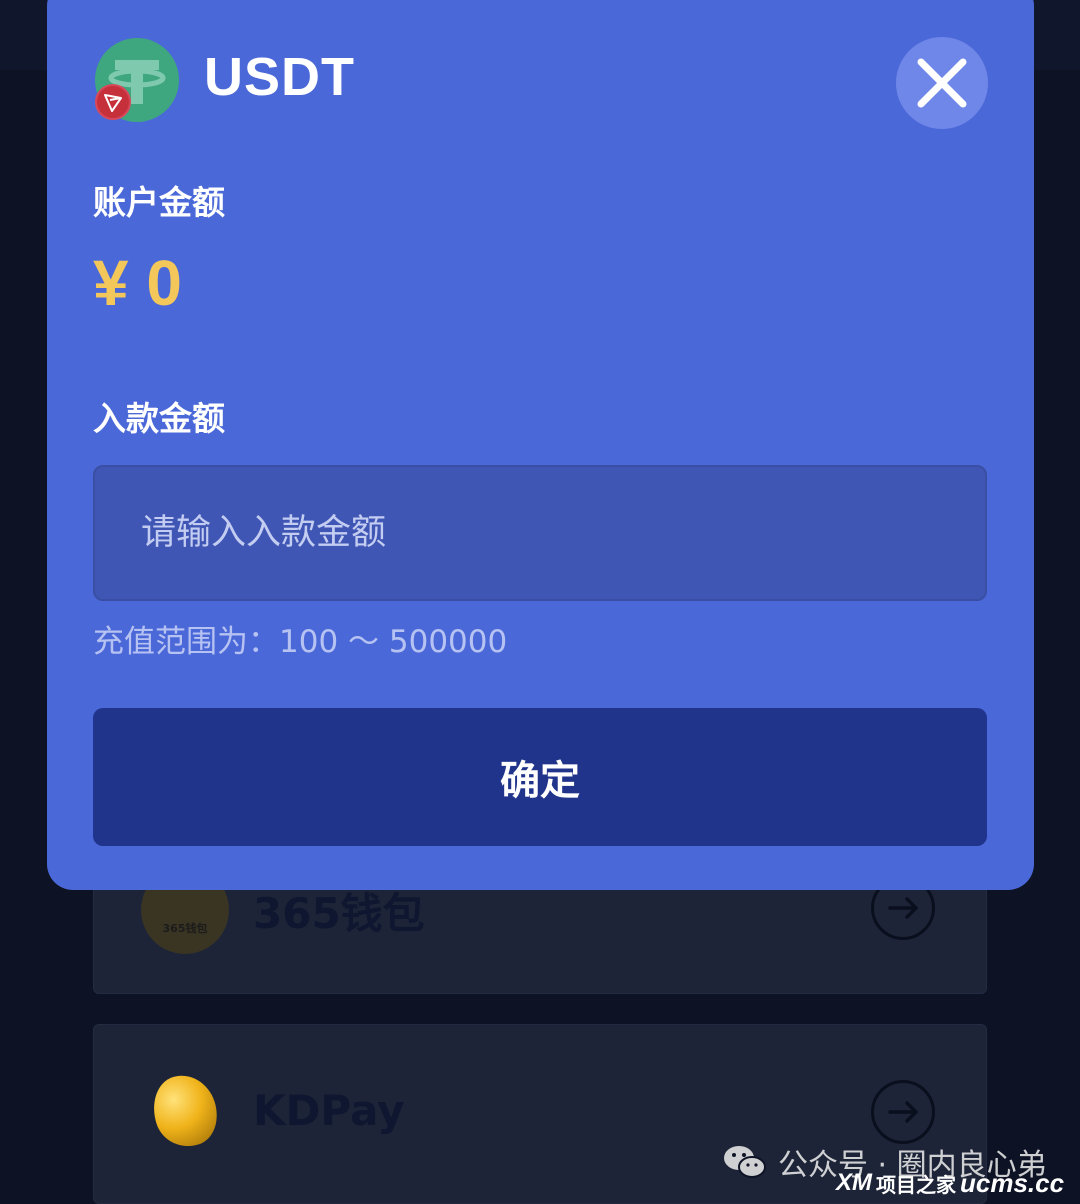 This screenshot has width=1080, height=1204. I want to click on site-watermark: XM 项目之家 ucms.cc, so click(950, 1183).